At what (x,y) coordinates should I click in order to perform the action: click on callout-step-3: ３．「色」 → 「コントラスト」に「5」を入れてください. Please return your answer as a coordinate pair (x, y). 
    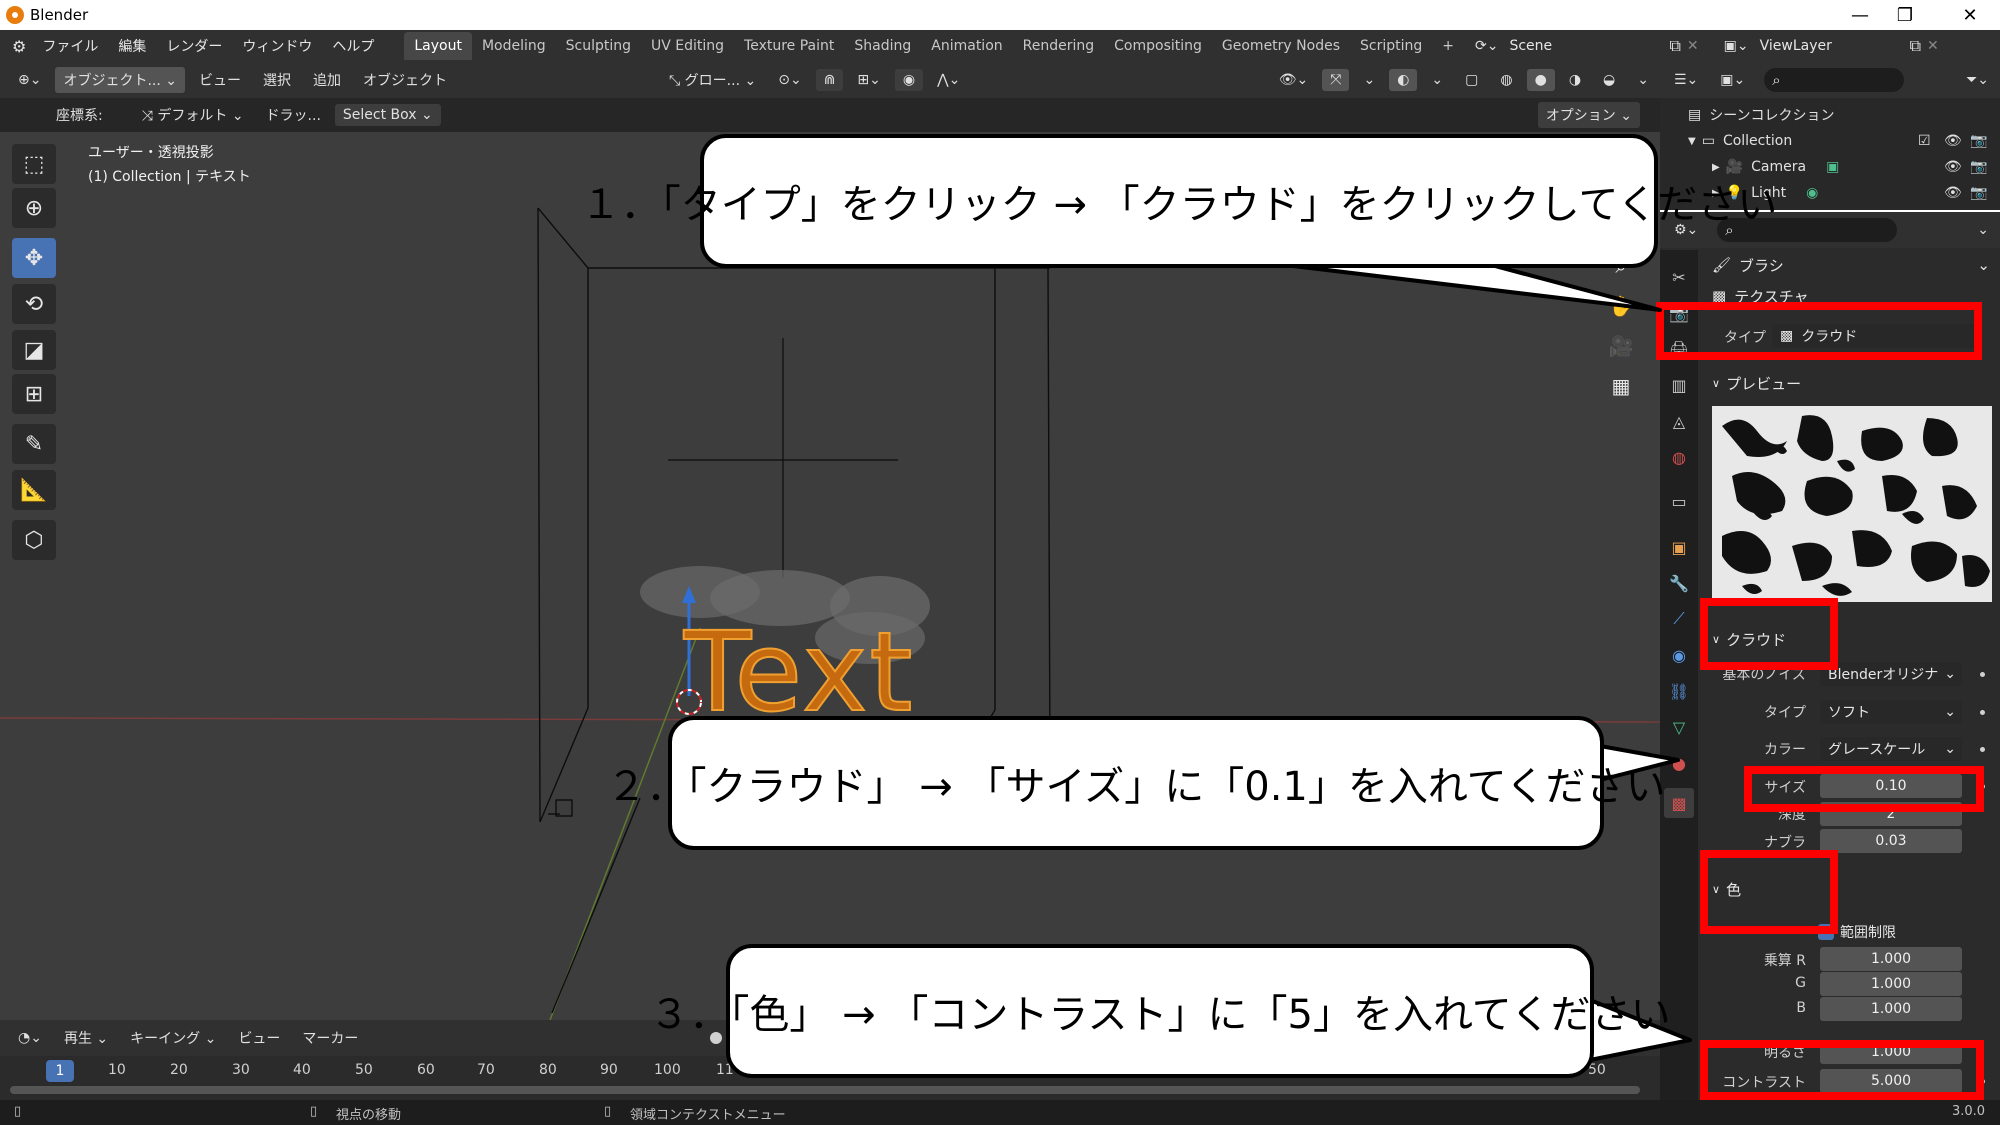
    Looking at the image, I should click on (1160, 1011).